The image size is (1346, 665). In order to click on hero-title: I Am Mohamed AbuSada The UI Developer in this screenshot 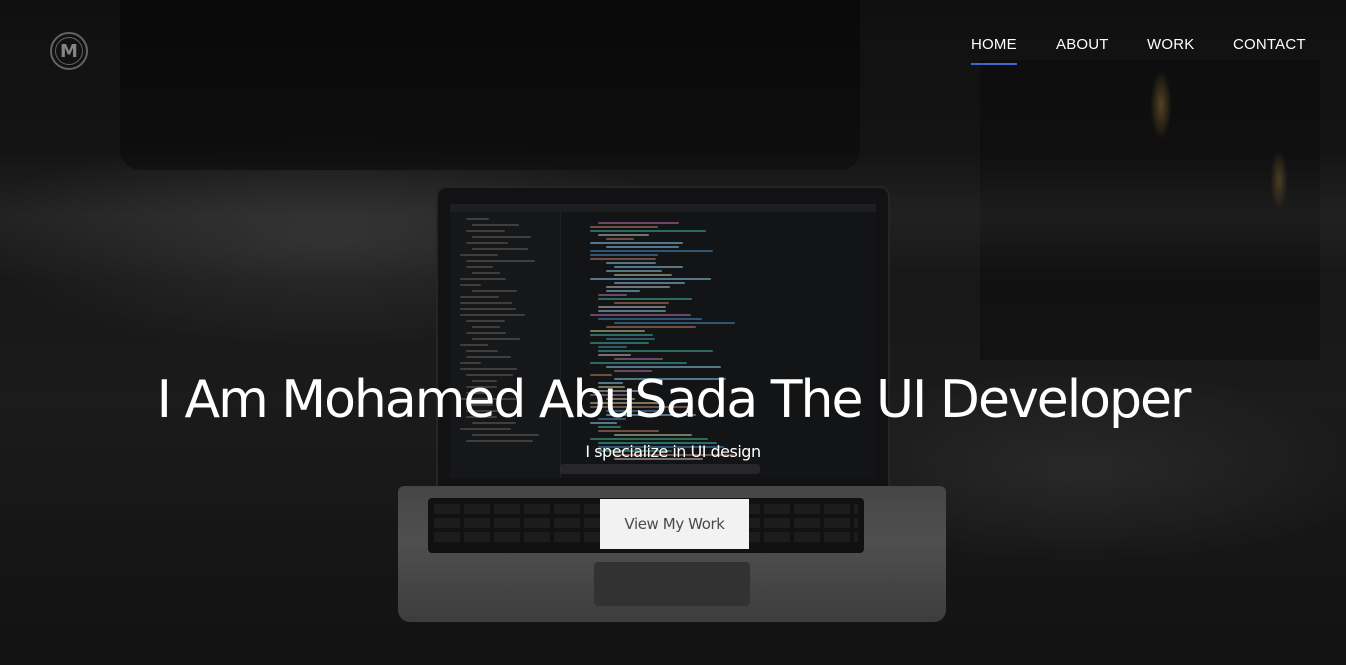, I will do `click(674, 400)`.